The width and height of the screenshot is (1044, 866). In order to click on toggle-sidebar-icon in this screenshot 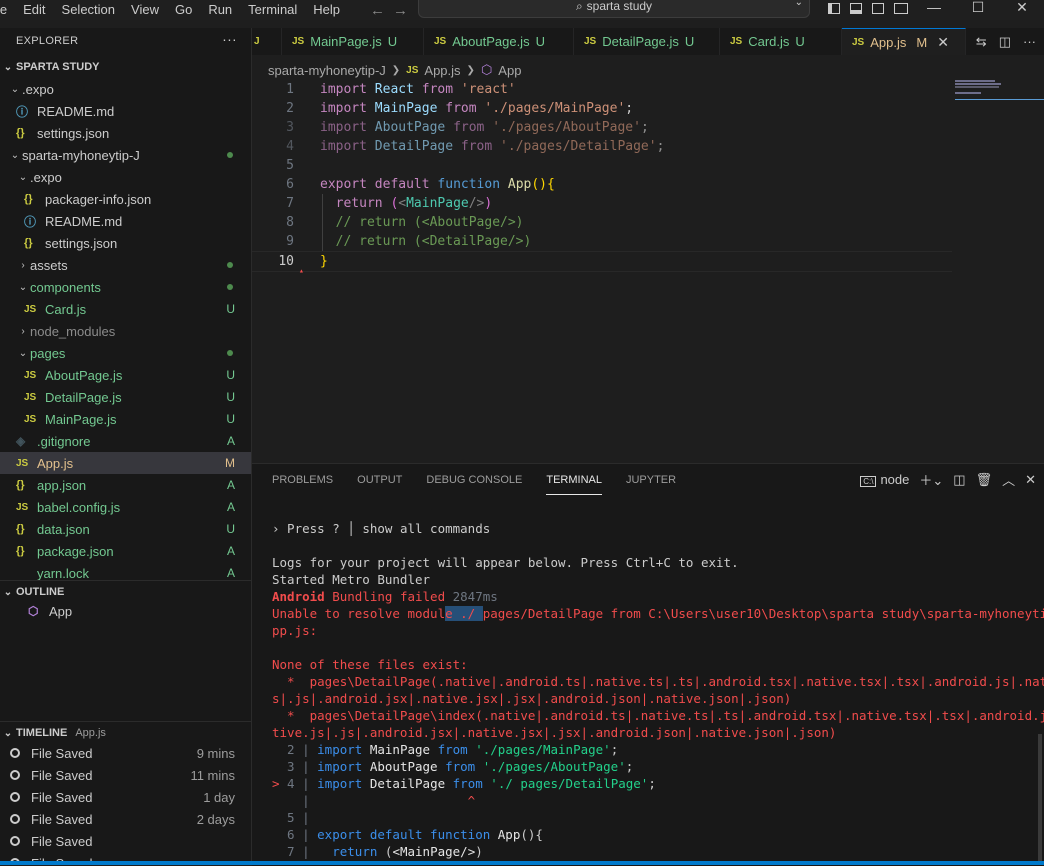, I will do `click(834, 8)`.